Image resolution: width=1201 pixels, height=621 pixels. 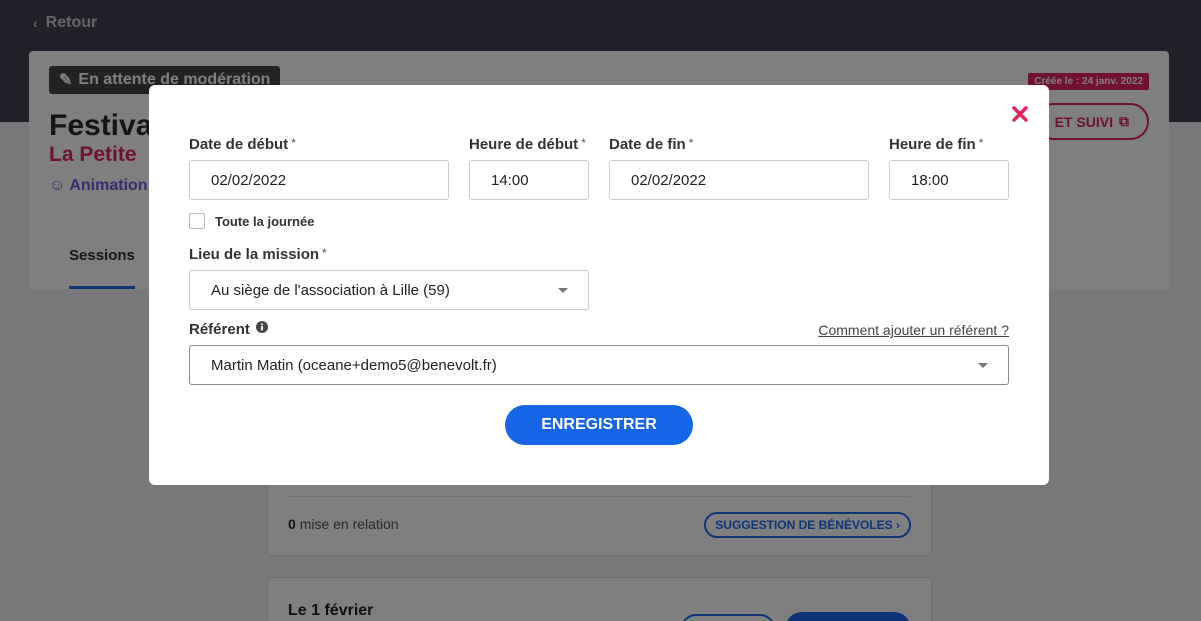 What do you see at coordinates (936, 144) in the screenshot?
I see `end-time-label: Heure de fin *` at bounding box center [936, 144].